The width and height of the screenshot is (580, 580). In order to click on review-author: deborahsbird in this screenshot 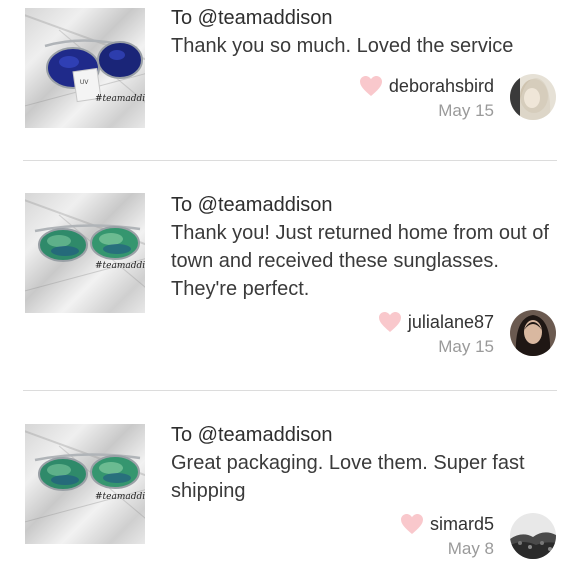, I will do `click(426, 86)`.